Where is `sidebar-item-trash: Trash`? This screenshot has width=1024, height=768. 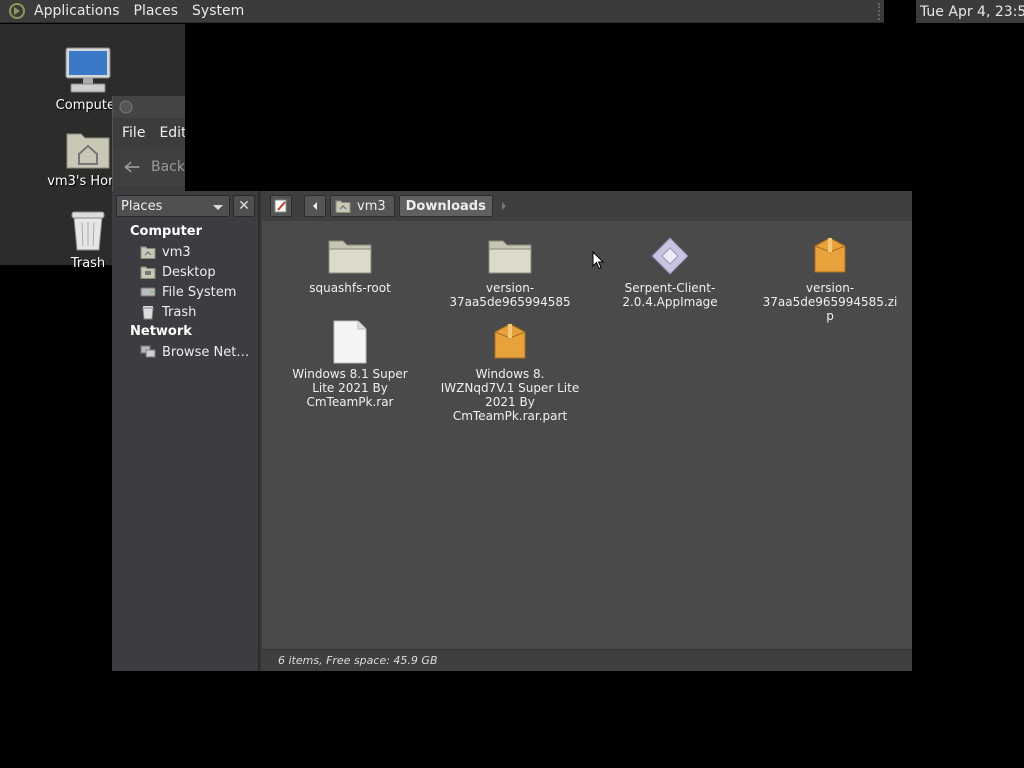 sidebar-item-trash: Trash is located at coordinates (199, 312).